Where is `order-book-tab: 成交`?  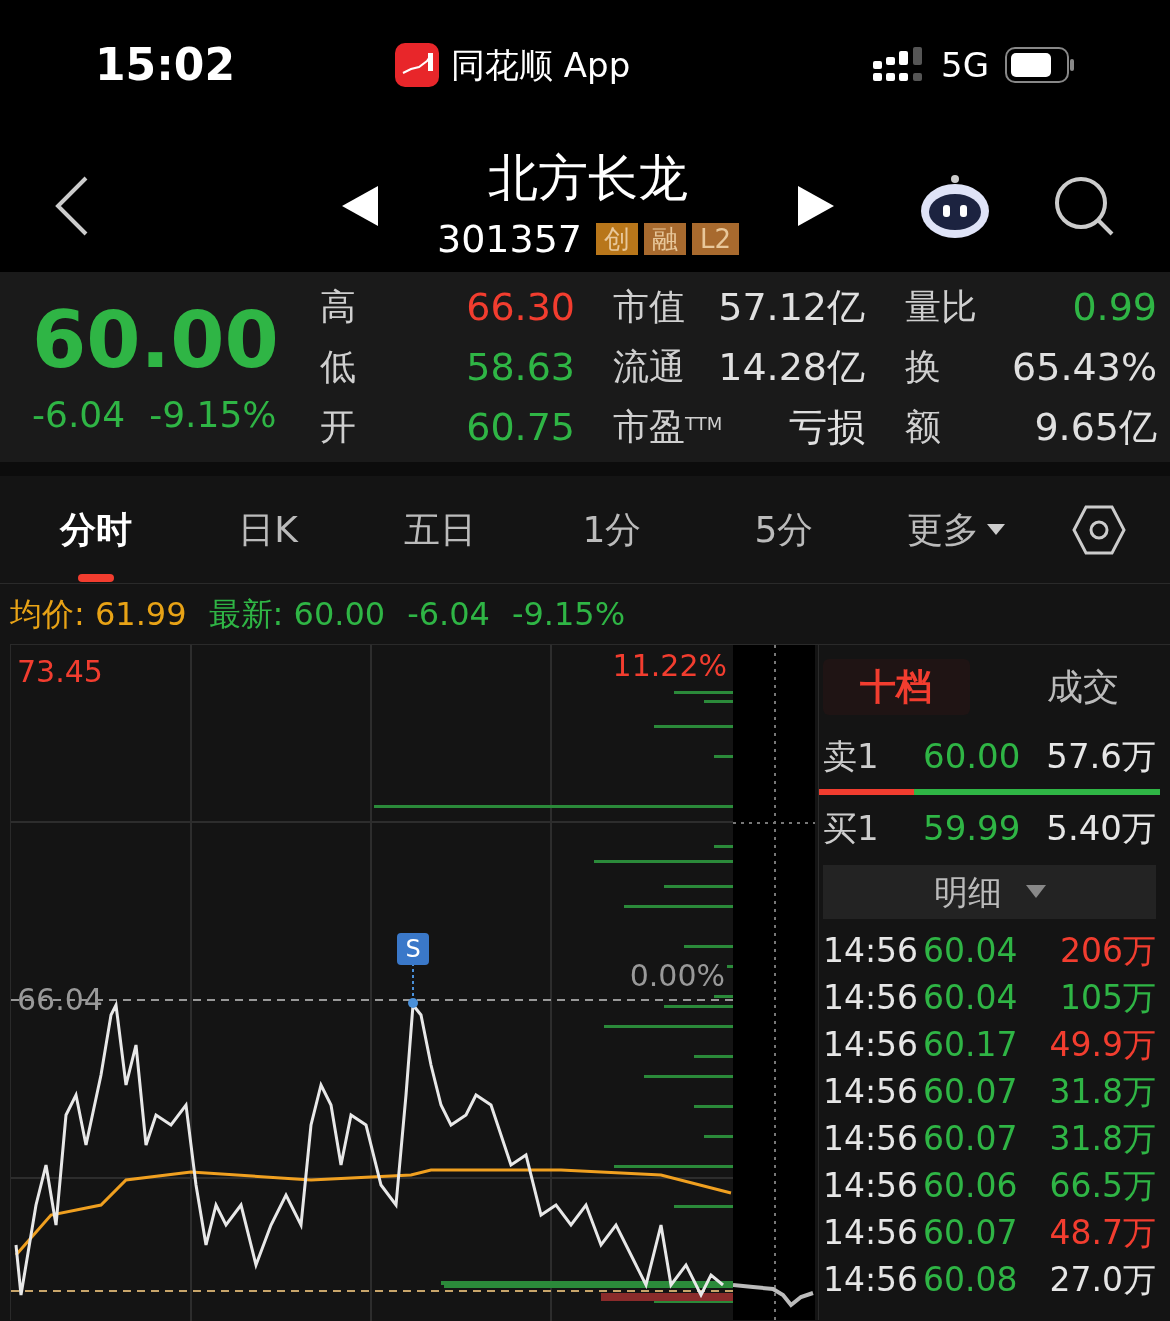 order-book-tab: 成交 is located at coordinates (1082, 687).